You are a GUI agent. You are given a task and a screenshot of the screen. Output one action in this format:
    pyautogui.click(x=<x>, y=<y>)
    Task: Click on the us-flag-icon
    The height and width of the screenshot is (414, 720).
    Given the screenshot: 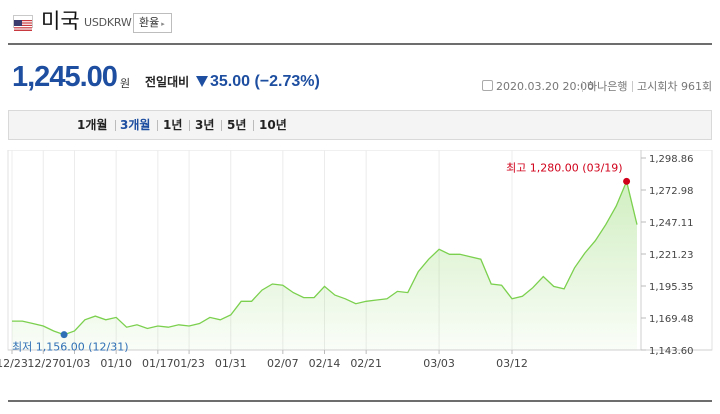 What is the action you would take?
    pyautogui.click(x=23, y=23)
    